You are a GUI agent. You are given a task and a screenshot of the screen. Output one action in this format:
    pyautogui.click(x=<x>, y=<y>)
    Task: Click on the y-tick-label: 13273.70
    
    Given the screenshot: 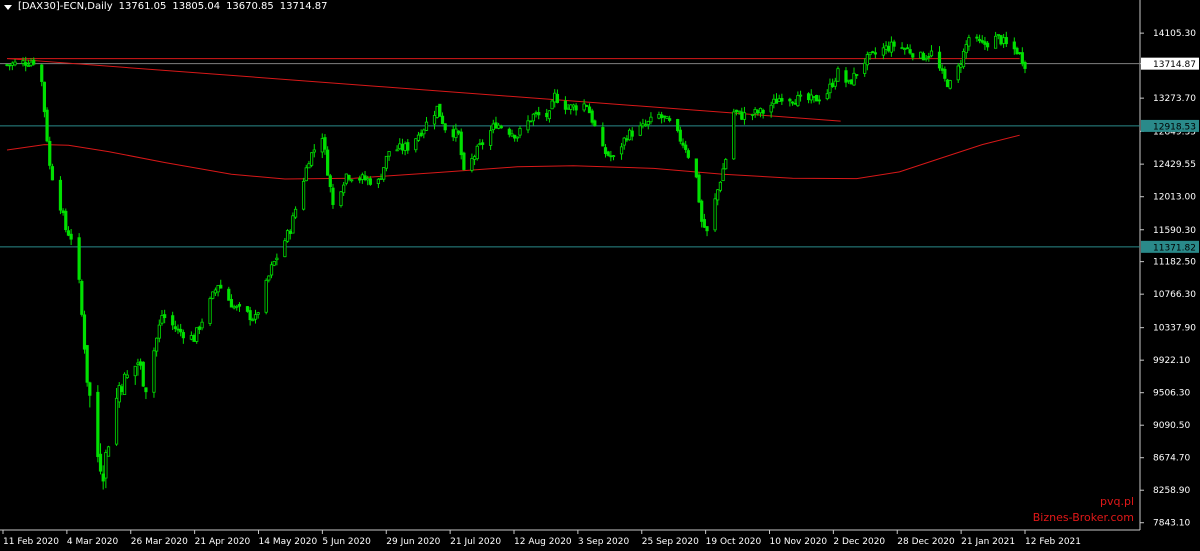 What is the action you would take?
    pyautogui.click(x=1174, y=99)
    